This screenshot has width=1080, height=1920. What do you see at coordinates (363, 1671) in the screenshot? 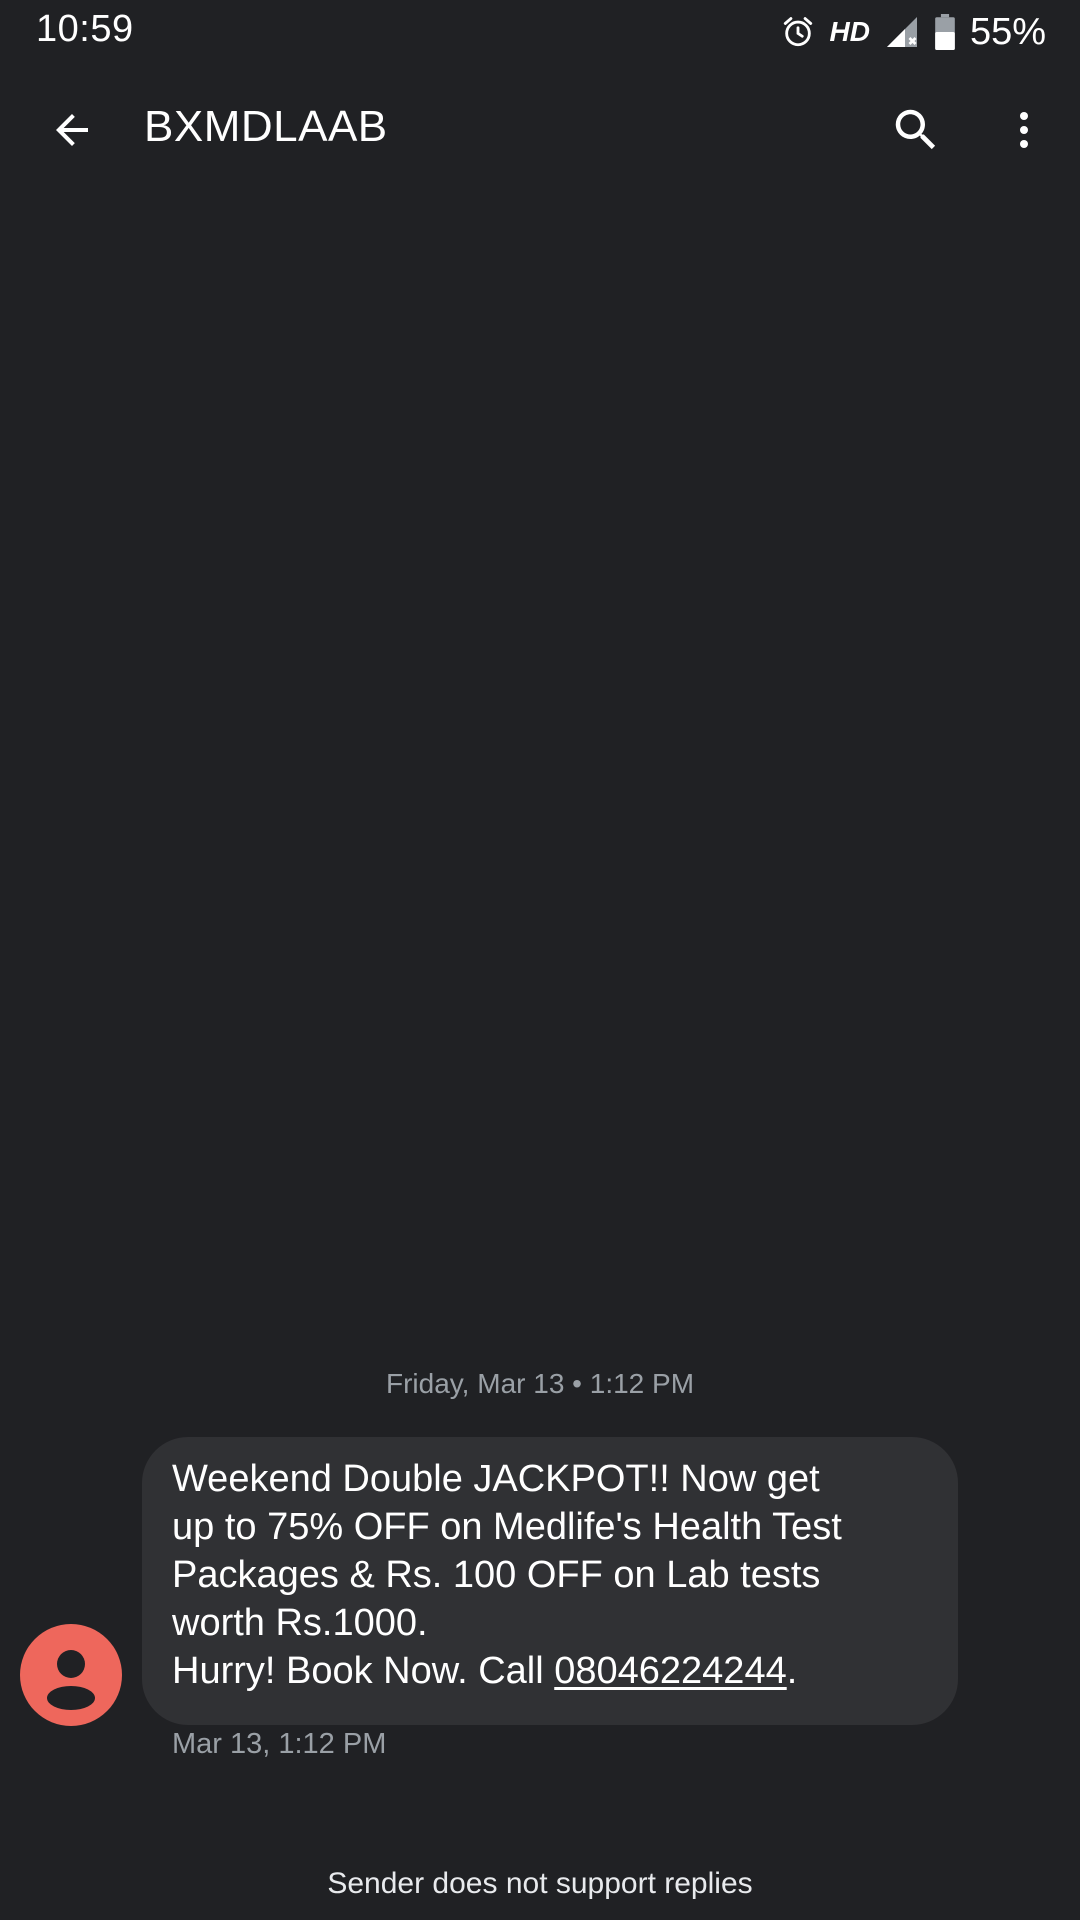
I see `message-text: Hurry! Book Now. Call` at bounding box center [363, 1671].